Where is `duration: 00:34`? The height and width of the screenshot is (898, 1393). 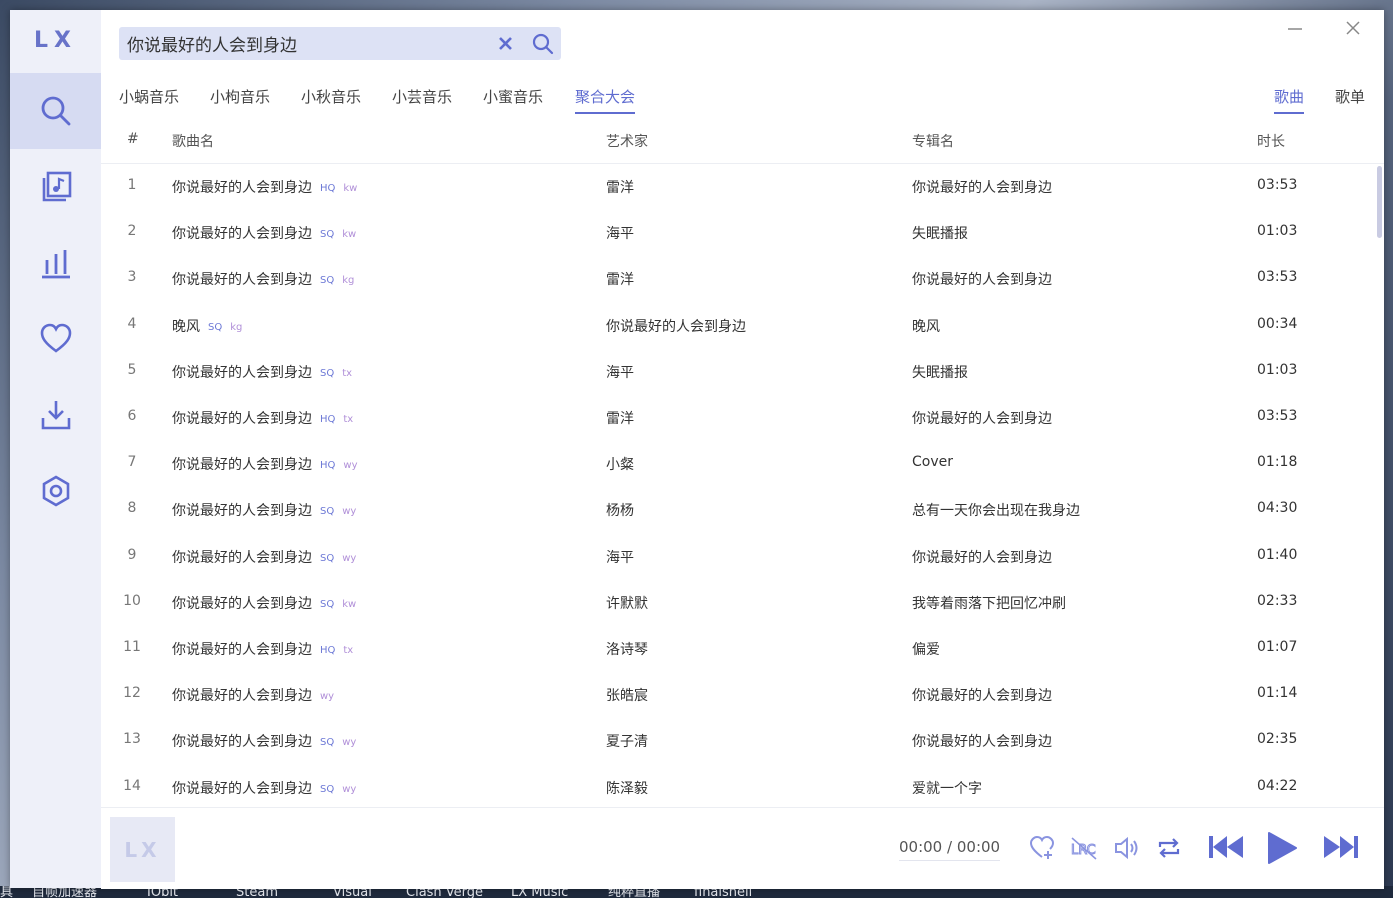 duration: 00:34 is located at coordinates (1277, 323).